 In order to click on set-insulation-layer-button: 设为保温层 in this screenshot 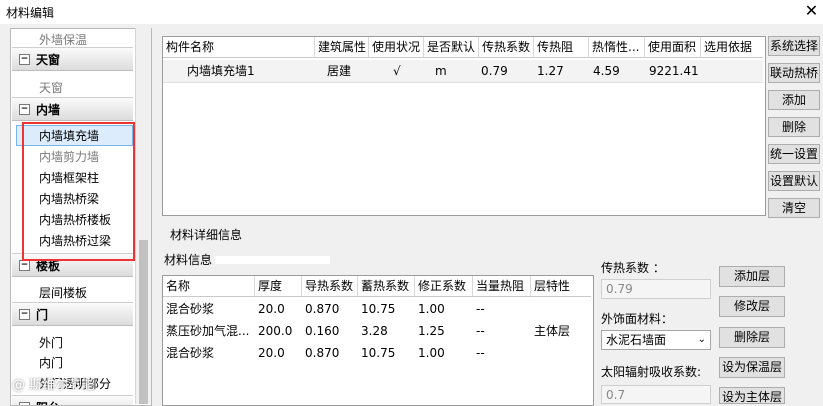, I will do `click(752, 367)`.